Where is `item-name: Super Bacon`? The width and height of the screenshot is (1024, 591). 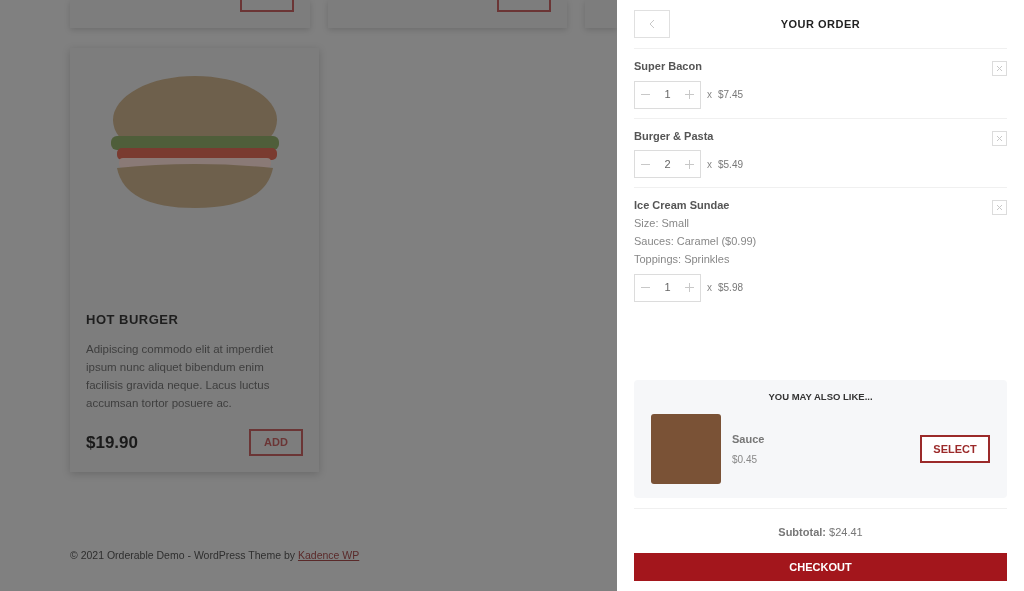
item-name: Super Bacon is located at coordinates (668, 66).